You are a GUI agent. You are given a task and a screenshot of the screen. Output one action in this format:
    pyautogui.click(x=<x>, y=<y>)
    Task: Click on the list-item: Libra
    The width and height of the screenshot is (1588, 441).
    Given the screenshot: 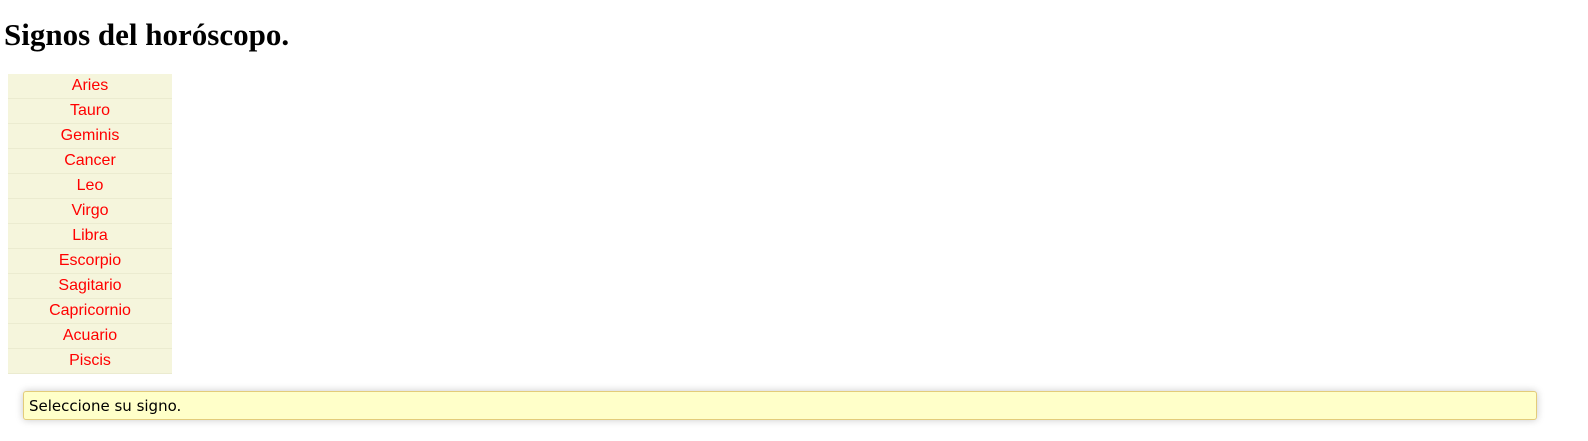 What is the action you would take?
    pyautogui.click(x=90, y=236)
    